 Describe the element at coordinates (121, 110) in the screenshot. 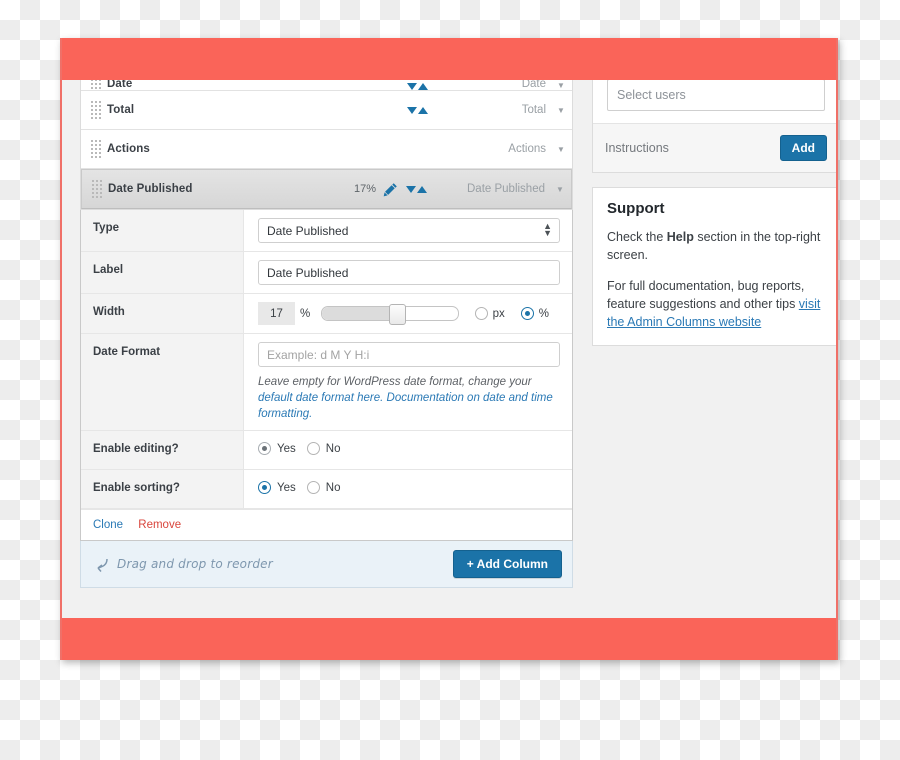

I see `column-row-label: Total` at that location.